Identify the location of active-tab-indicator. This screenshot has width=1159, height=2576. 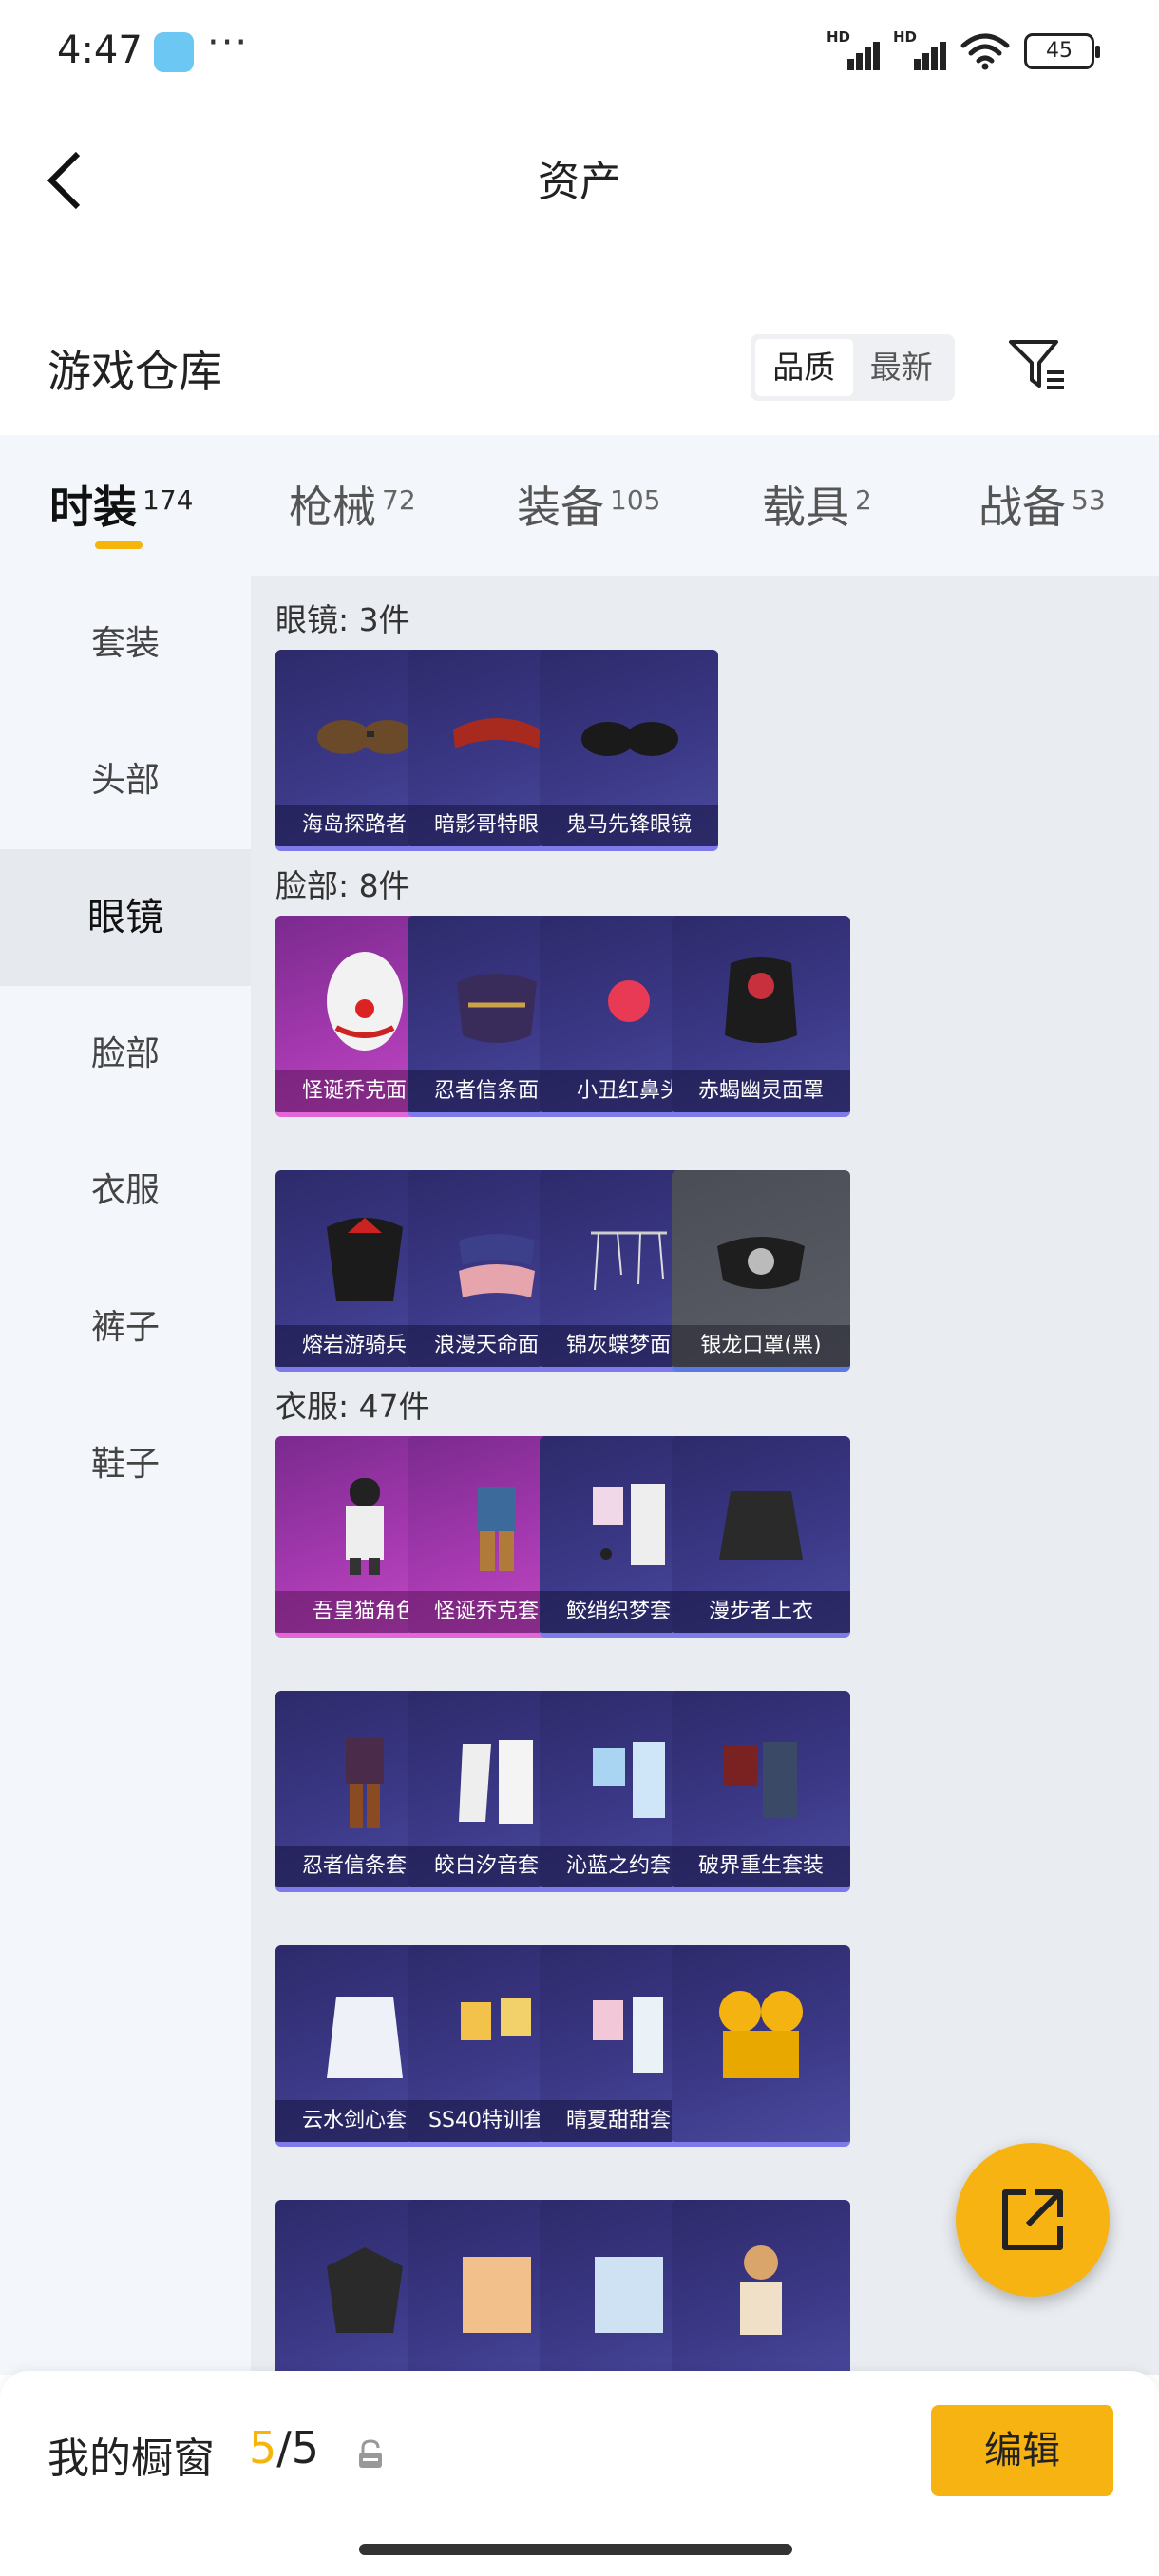
(118, 545).